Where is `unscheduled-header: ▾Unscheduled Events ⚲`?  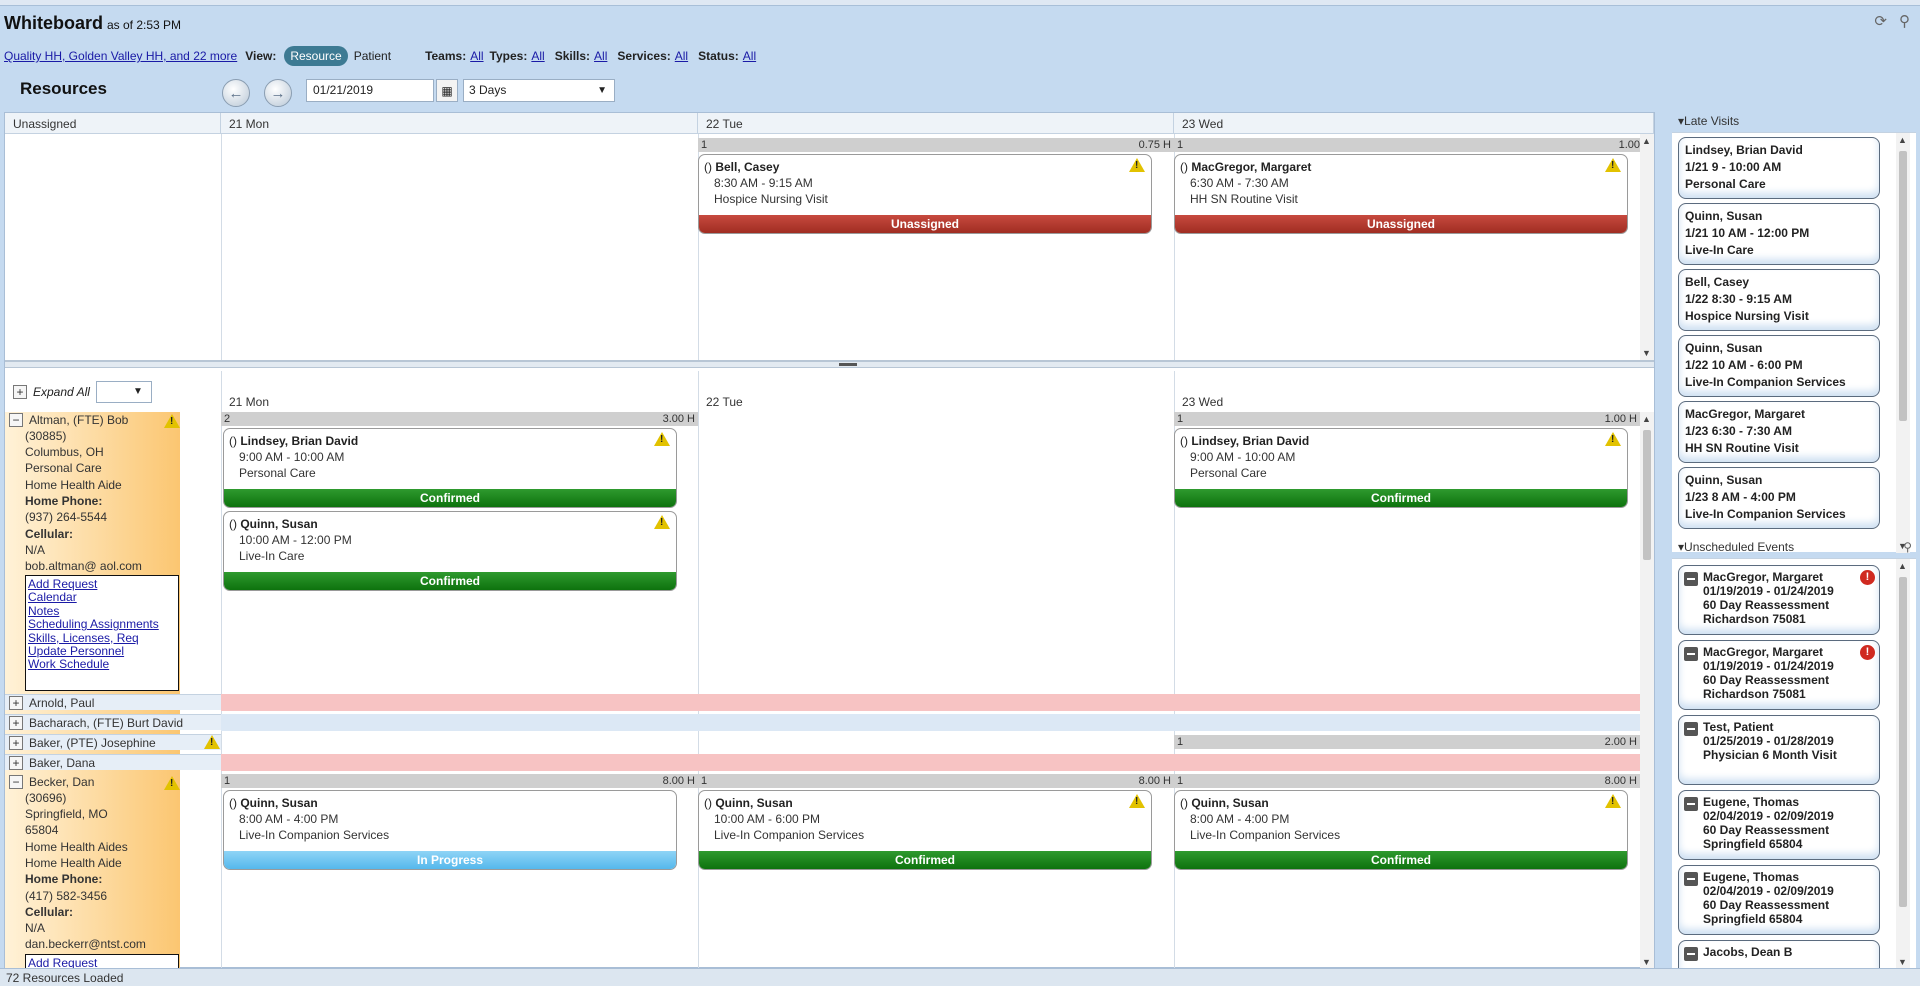
unscheduled-header: ▾Unscheduled Events ⚲ is located at coordinates (1794, 547).